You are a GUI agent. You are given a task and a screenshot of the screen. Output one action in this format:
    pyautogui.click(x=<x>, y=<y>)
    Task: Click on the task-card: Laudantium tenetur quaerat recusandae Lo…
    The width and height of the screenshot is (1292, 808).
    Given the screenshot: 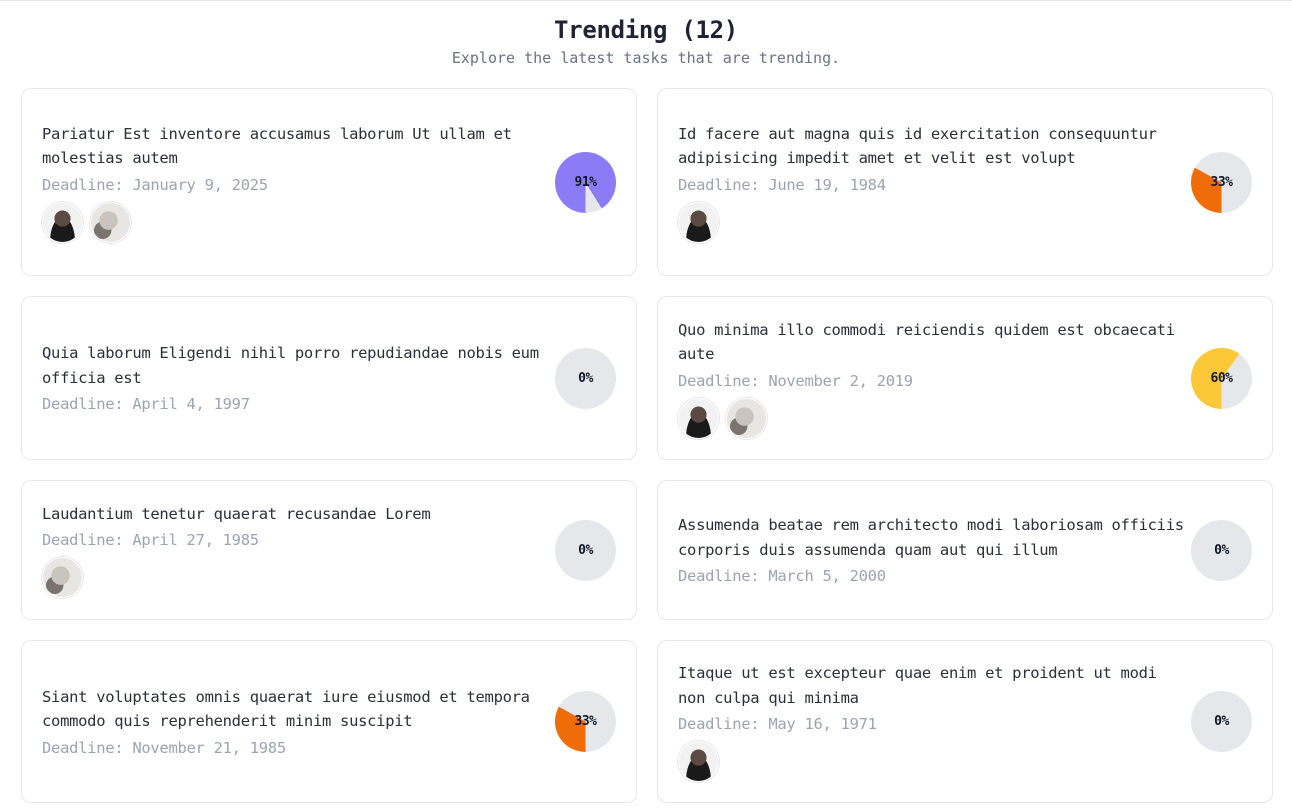 What is the action you would take?
    pyautogui.click(x=329, y=550)
    